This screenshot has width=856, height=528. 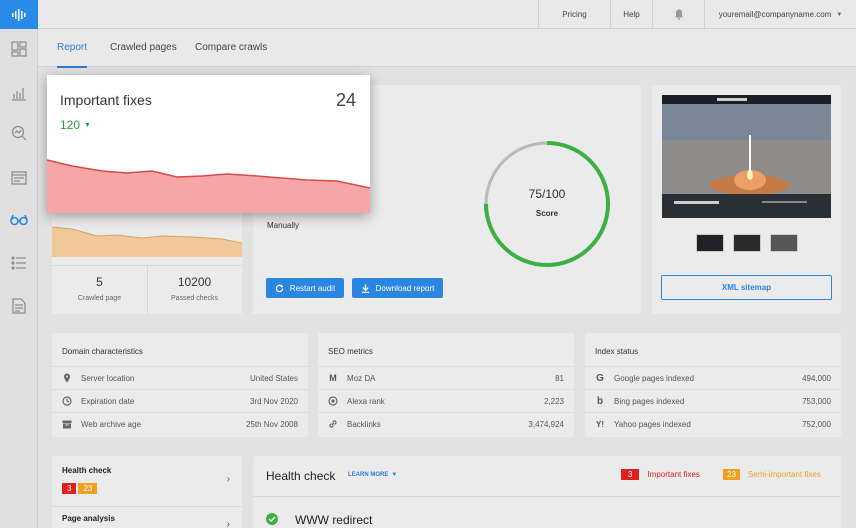 What do you see at coordinates (102, 351) in the screenshot?
I see `domain-characteristics-title: Domain characteristics` at bounding box center [102, 351].